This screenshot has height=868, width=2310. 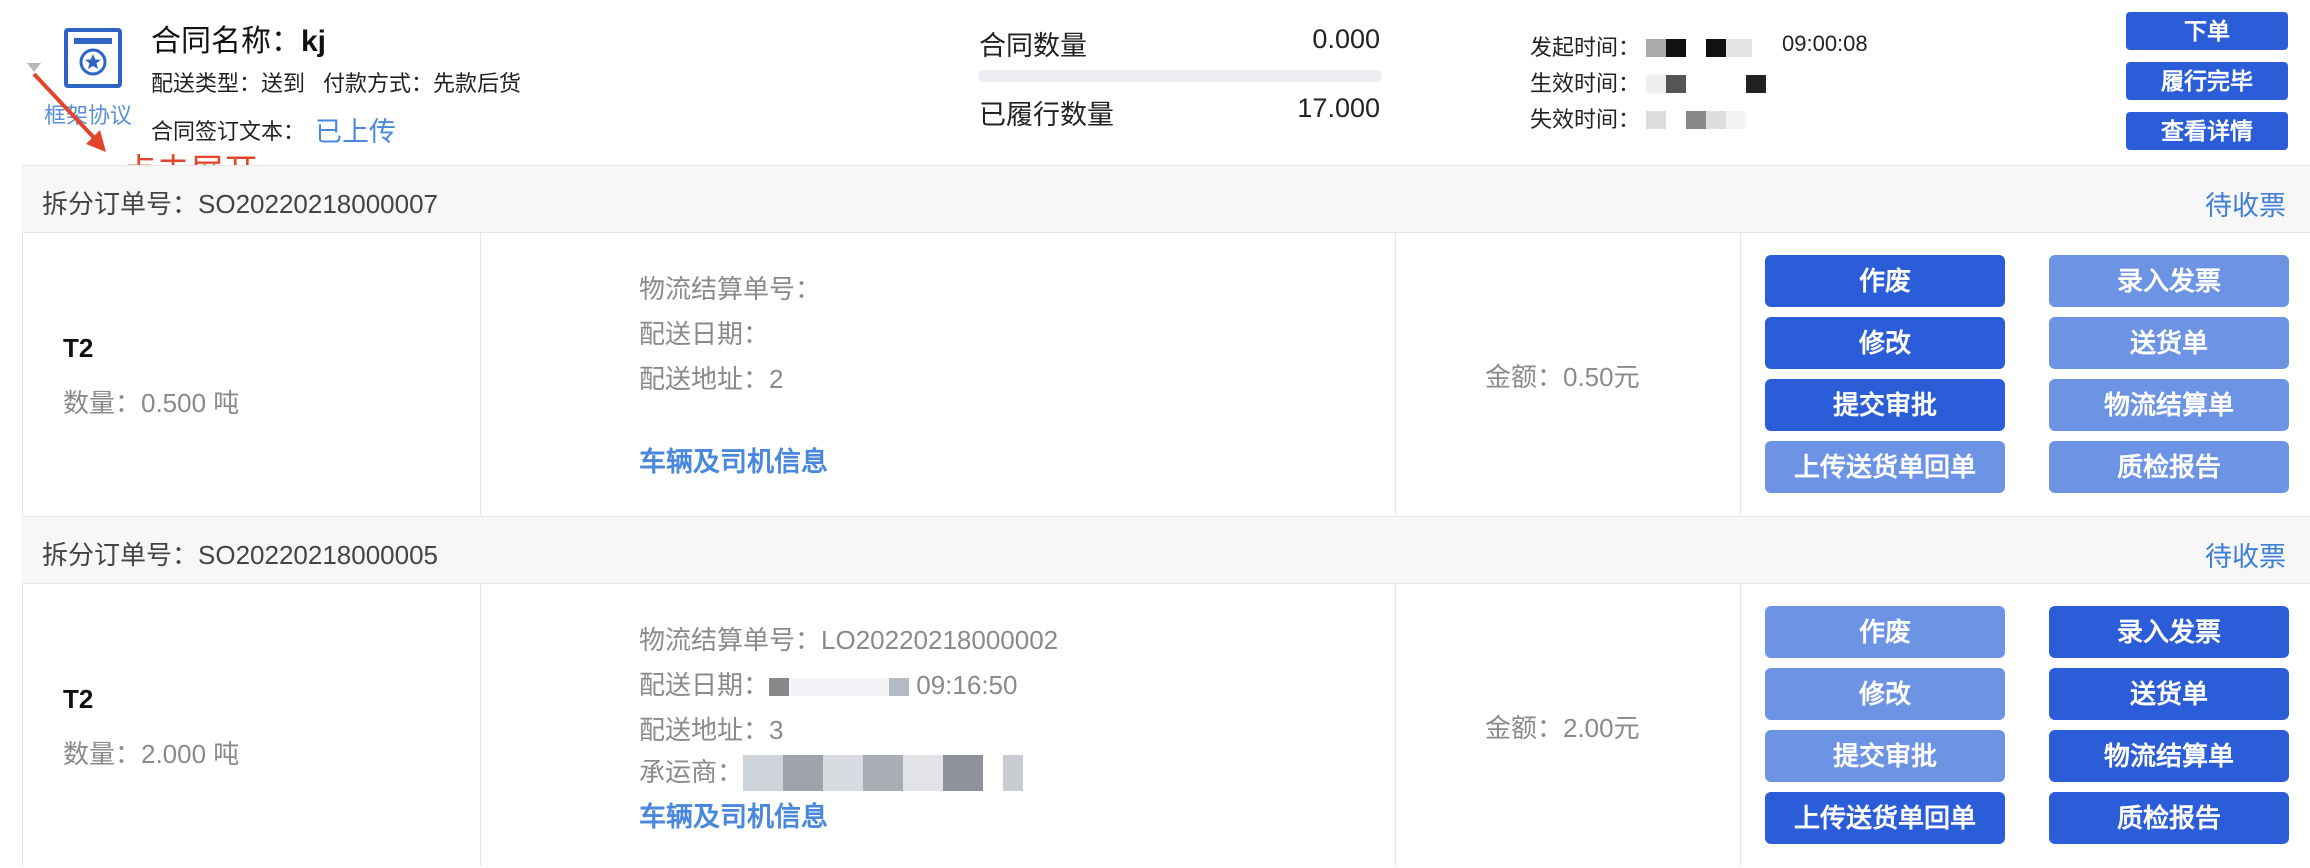 What do you see at coordinates (1585, 119) in the screenshot?
I see `expire-time-label: 失效时间：` at bounding box center [1585, 119].